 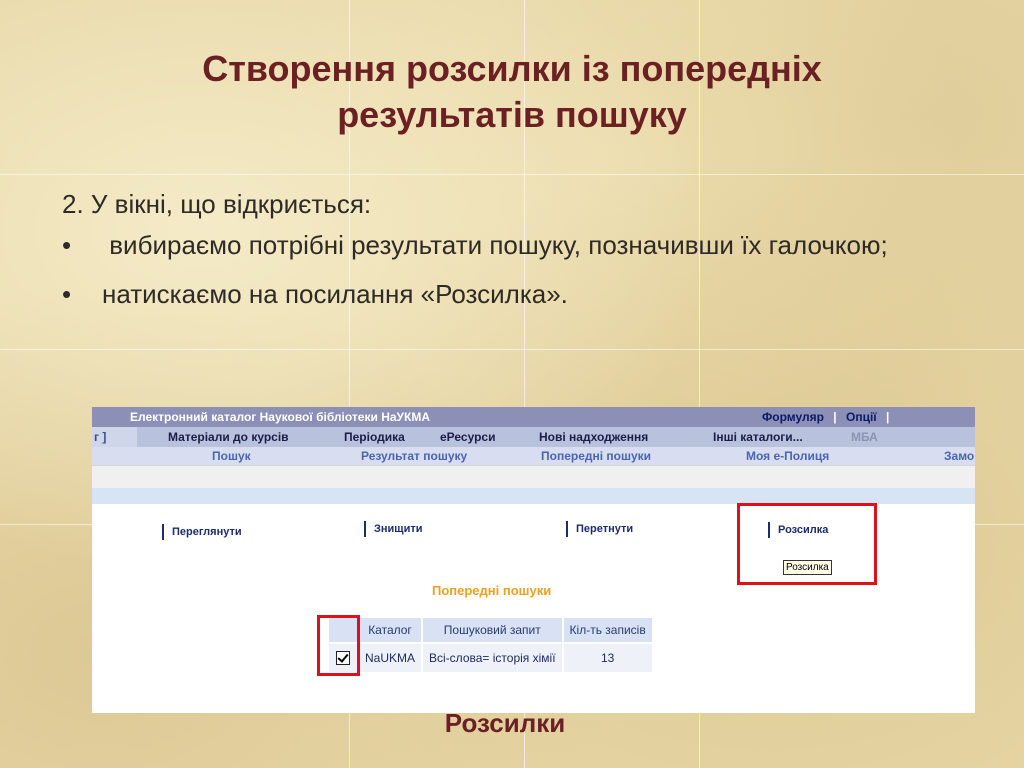 I want to click on bullet-item-click: • натискаємо на посилання «Розсилка»., so click(x=512, y=294).